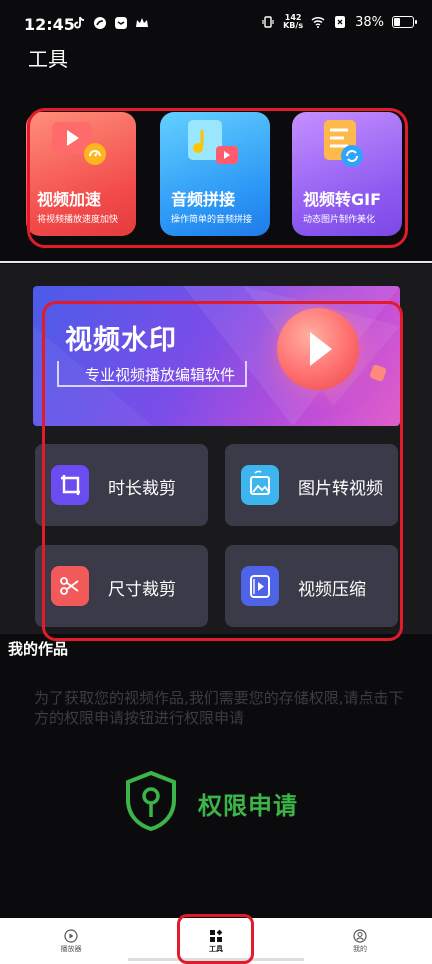 The width and height of the screenshot is (432, 964). I want to click on user-icon, so click(360, 936).